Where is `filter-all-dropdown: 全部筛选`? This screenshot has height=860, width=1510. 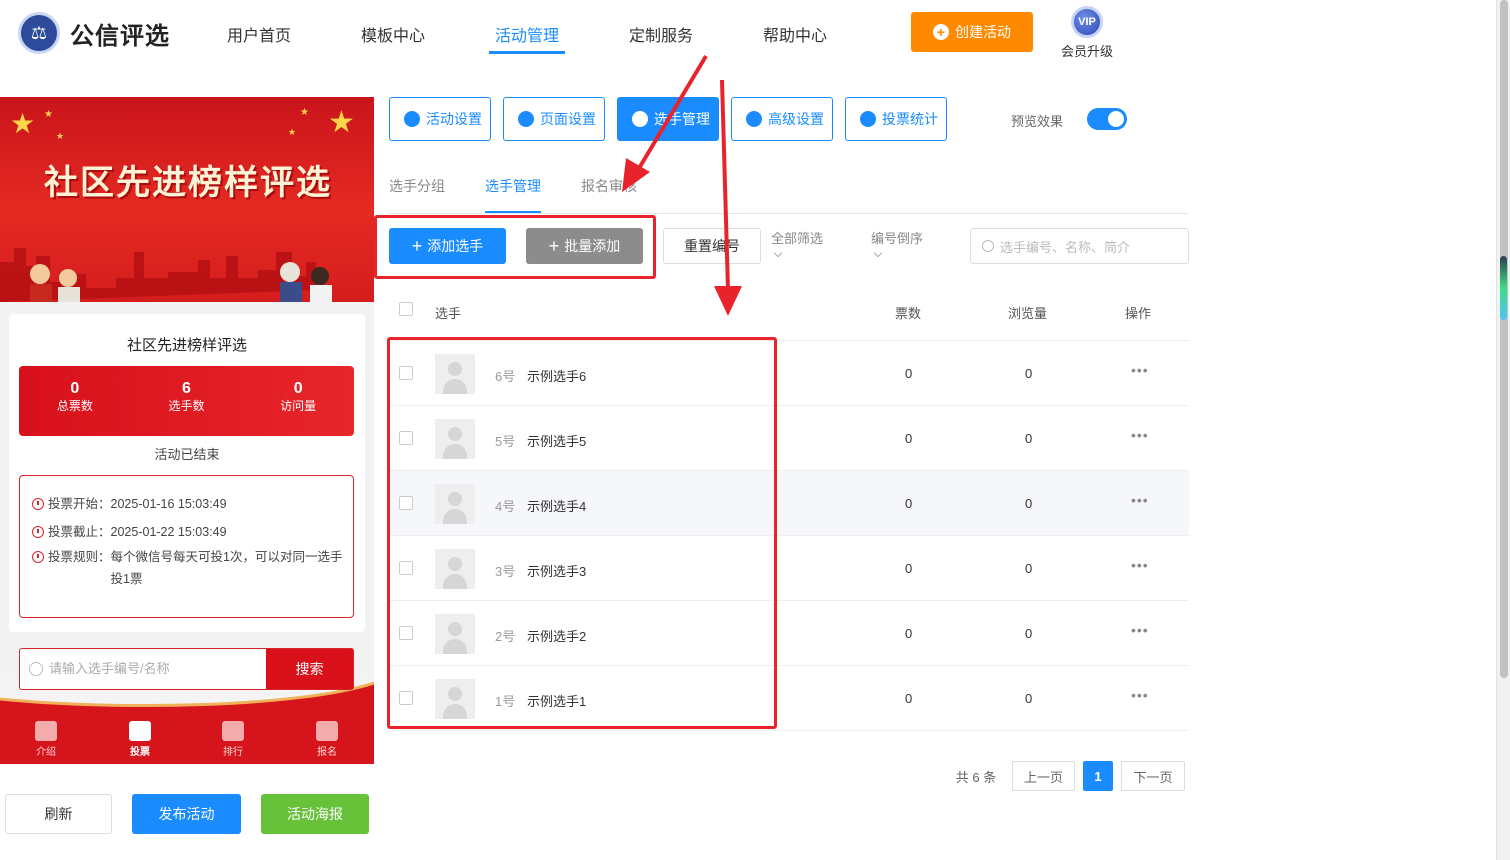
filter-all-dropdown: 全部筛选 is located at coordinates (797, 244).